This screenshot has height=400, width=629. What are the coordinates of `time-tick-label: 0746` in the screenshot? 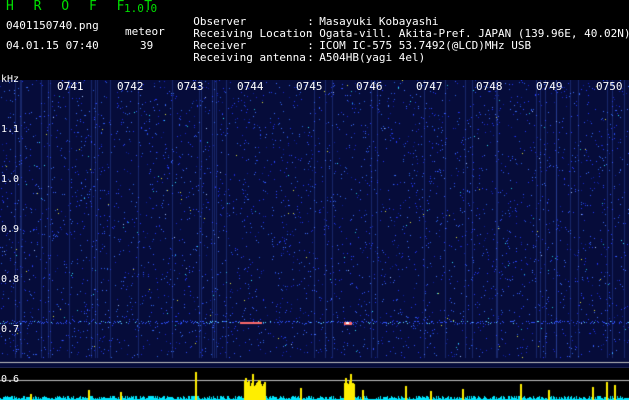 It's located at (369, 86).